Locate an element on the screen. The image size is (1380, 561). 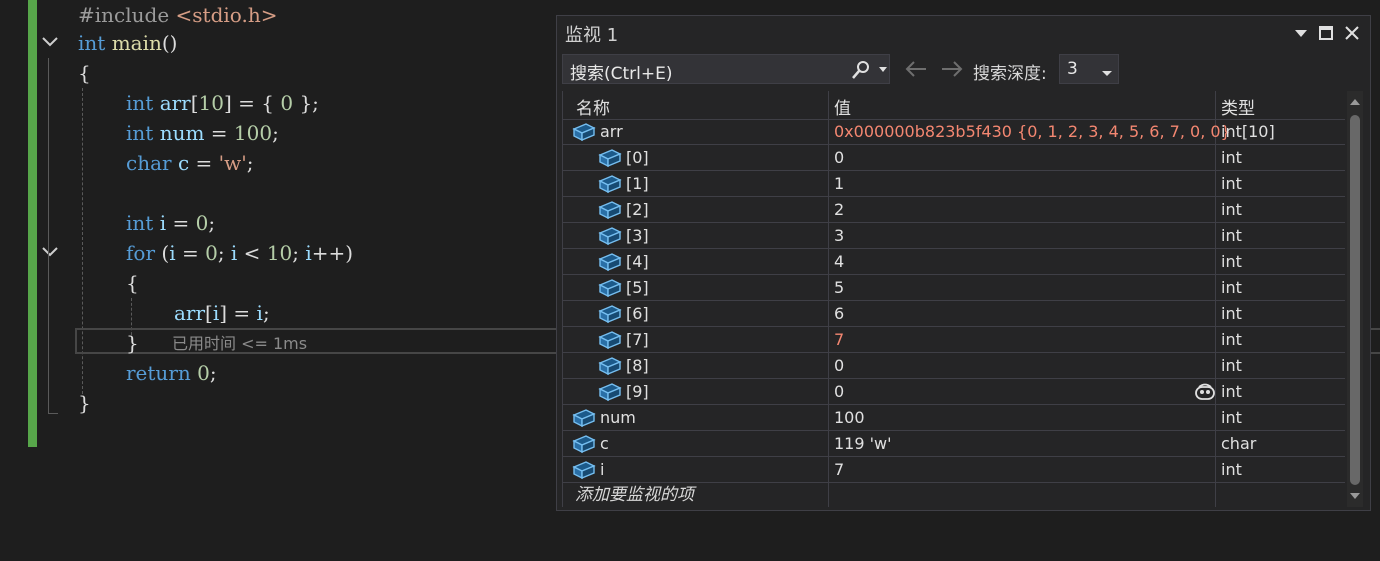
watch-row: [2] 2 int is located at coordinates (953, 210).